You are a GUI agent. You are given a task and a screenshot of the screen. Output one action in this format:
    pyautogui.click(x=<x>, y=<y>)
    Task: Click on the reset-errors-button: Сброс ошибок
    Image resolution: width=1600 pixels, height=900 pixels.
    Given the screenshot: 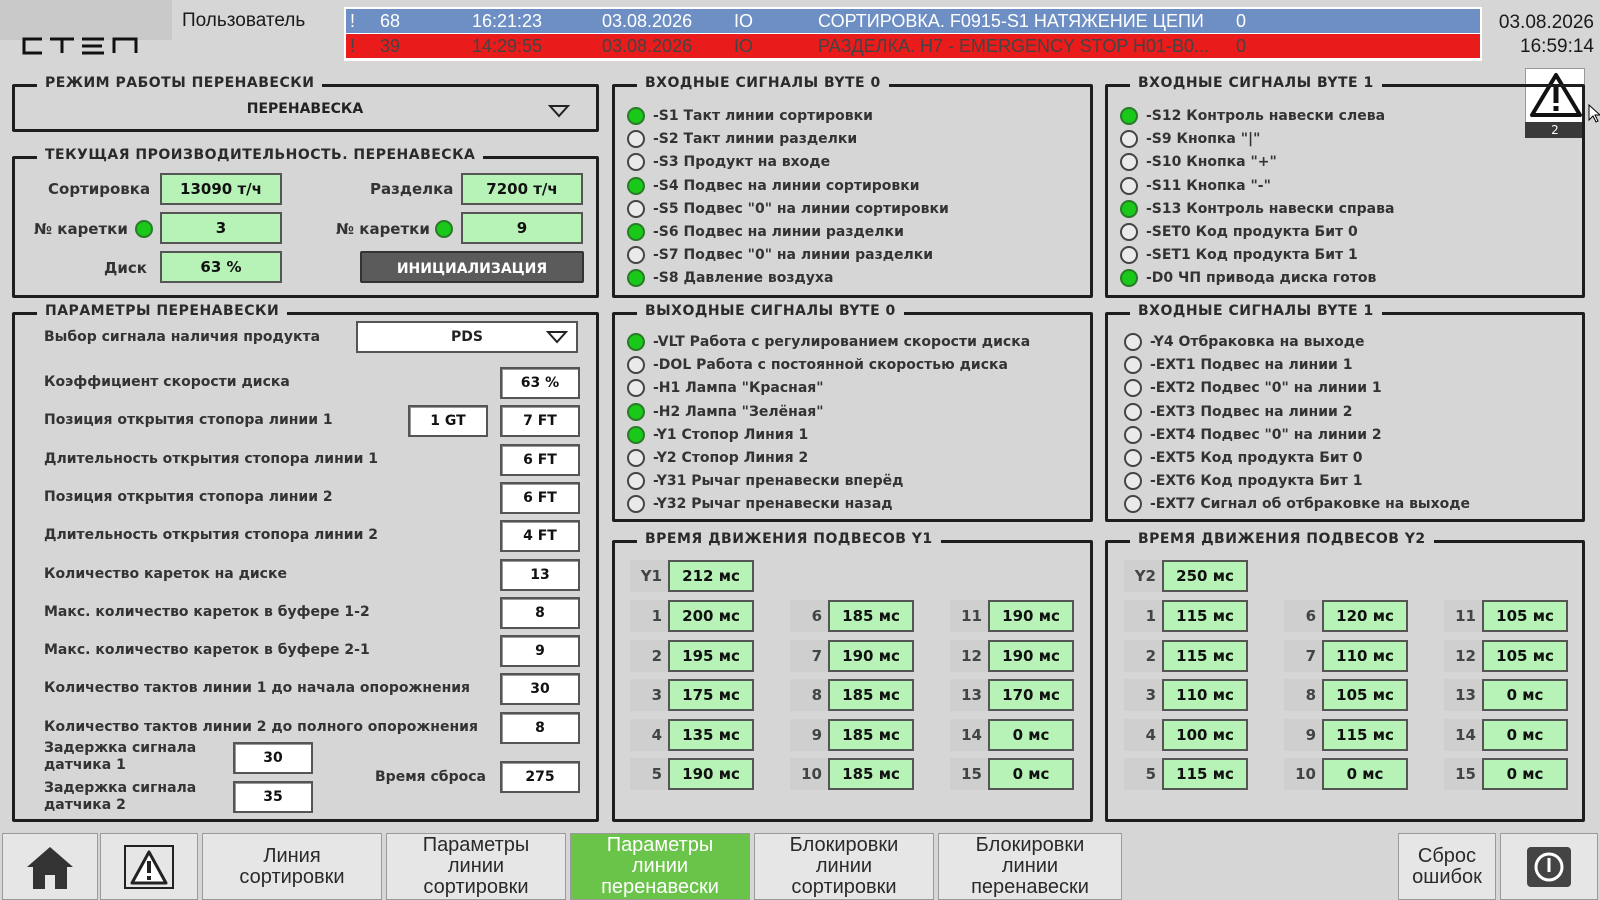 What is the action you would take?
    pyautogui.click(x=1447, y=866)
    